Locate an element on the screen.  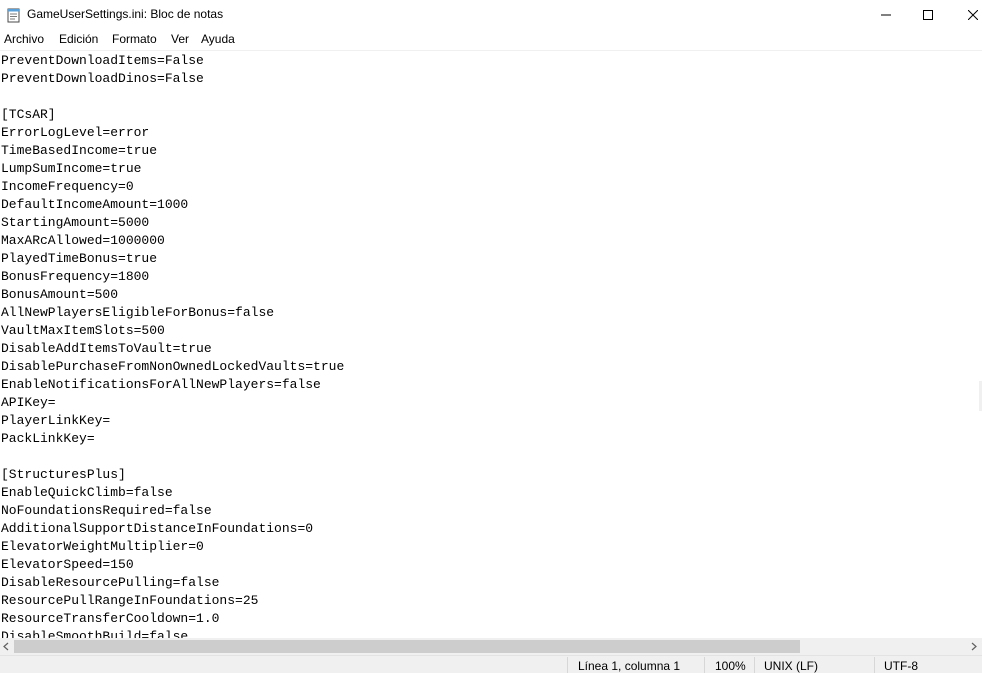
menu-ver: Ver is located at coordinates (180, 39).